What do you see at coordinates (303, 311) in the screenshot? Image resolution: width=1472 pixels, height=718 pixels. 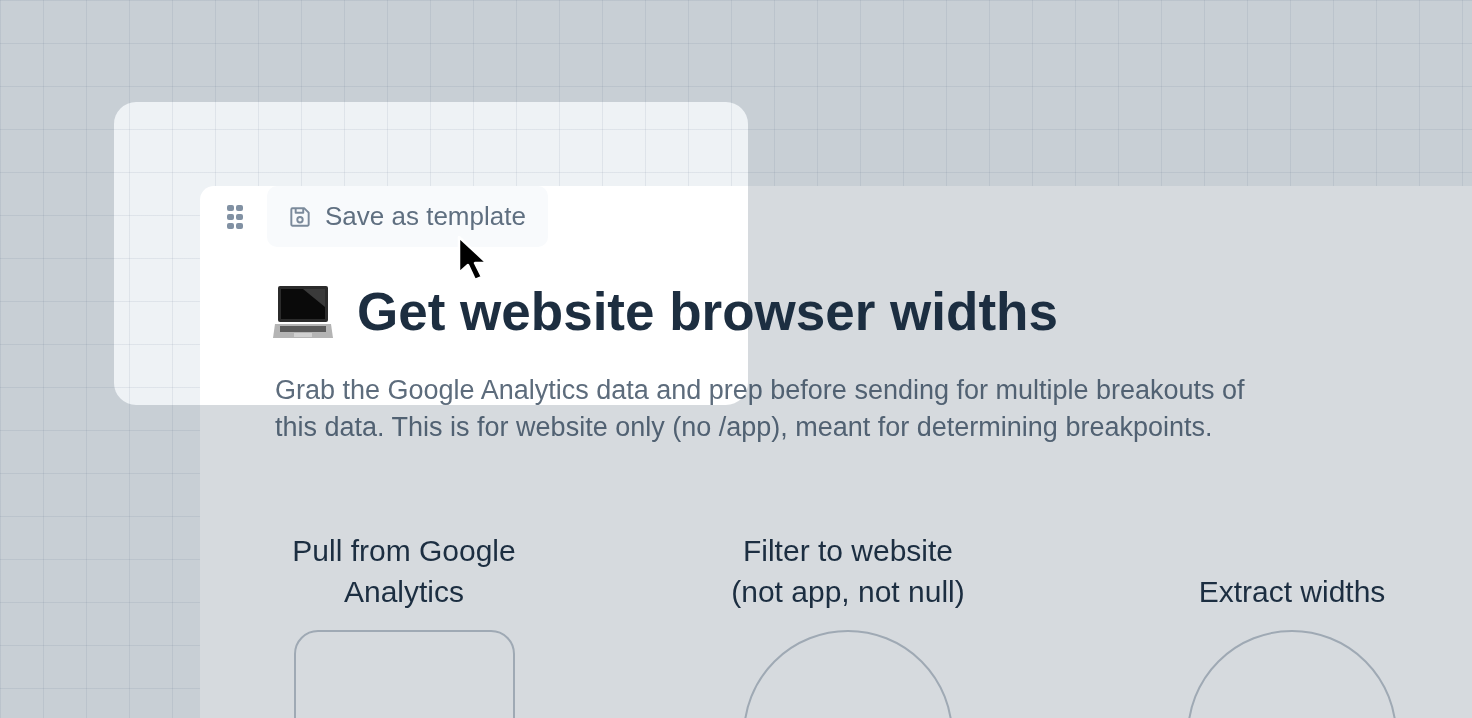 I see `laptop-icon` at bounding box center [303, 311].